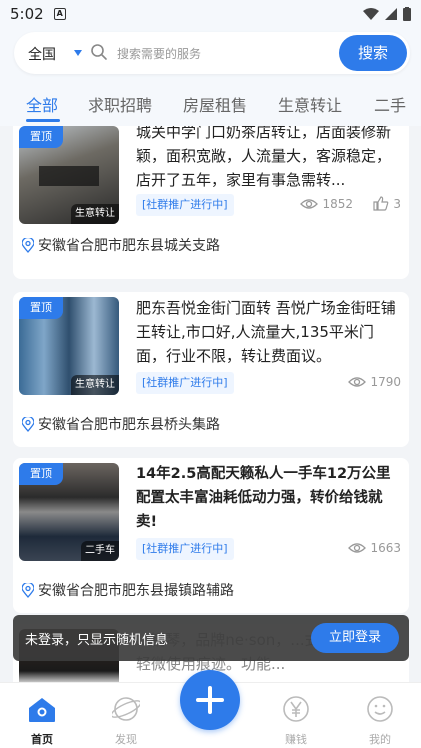 Image resolution: width=421 pixels, height=748 pixels. I want to click on location-row: 安徽省合肥市肥东县撮镇路辅路, so click(128, 590).